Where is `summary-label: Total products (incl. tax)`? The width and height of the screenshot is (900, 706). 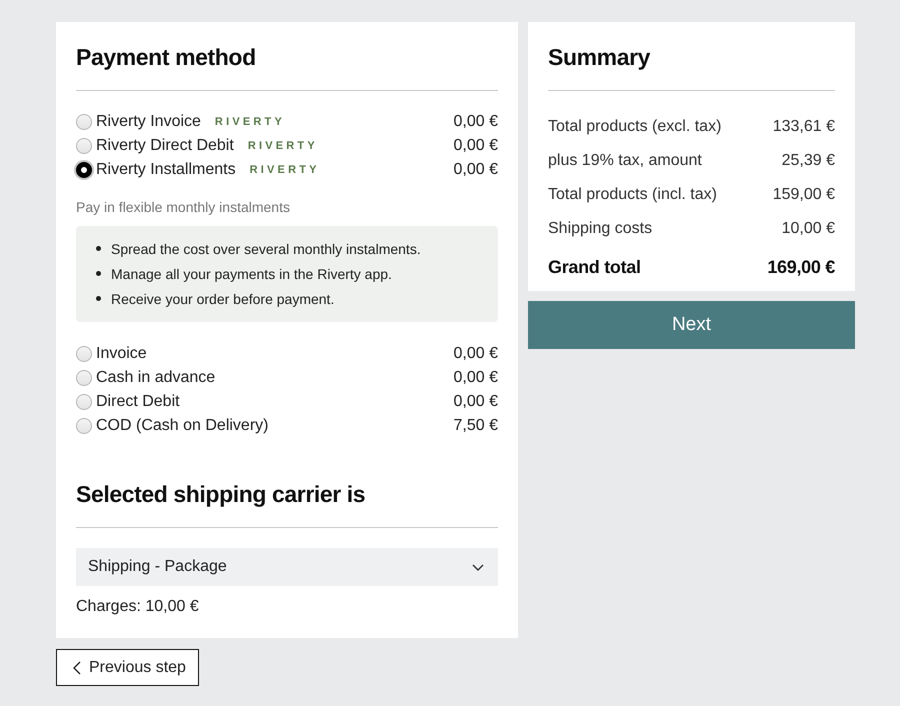
summary-label: Total products (incl. tax) is located at coordinates (632, 195).